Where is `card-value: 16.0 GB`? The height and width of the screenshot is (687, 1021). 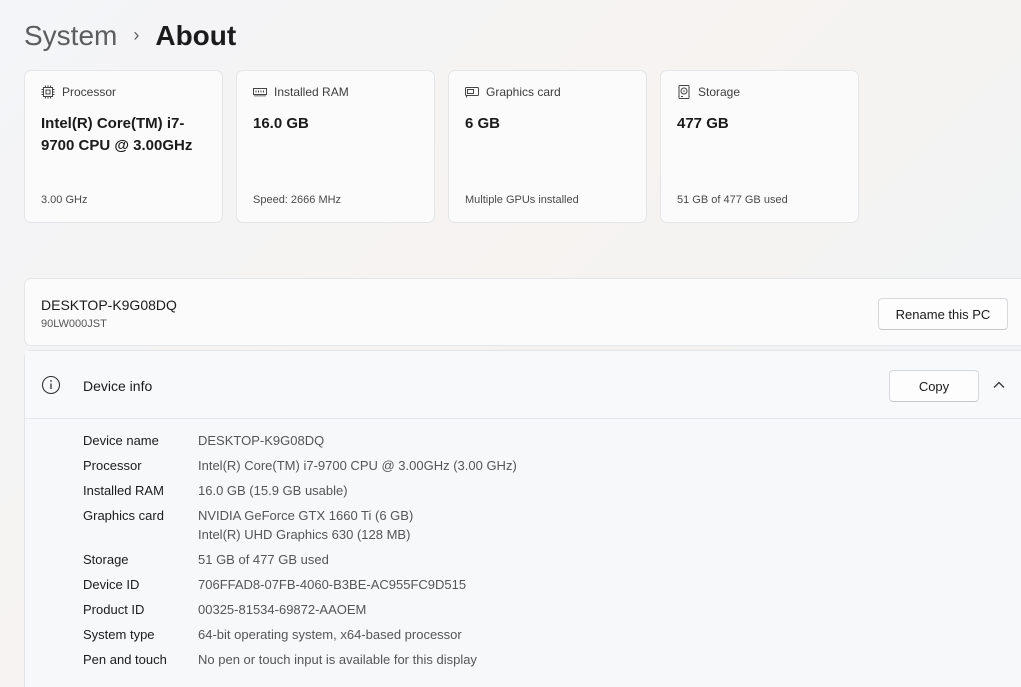
card-value: 16.0 GB is located at coordinates (281, 123).